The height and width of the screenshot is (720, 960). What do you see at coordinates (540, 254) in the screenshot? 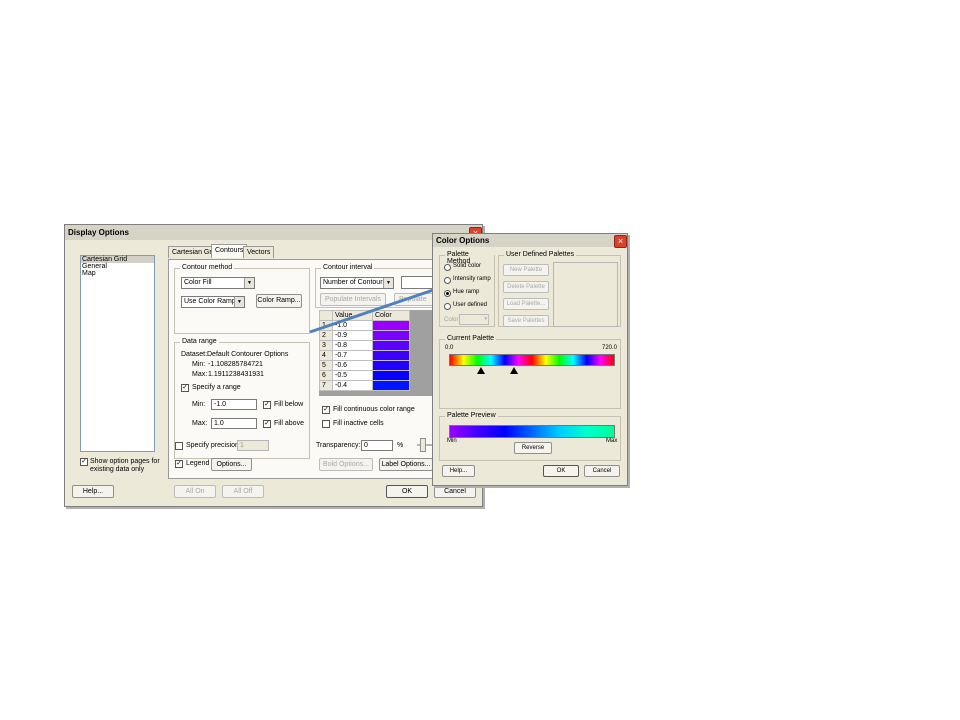
I see `user-defined-legend: User Defined Palettes` at bounding box center [540, 254].